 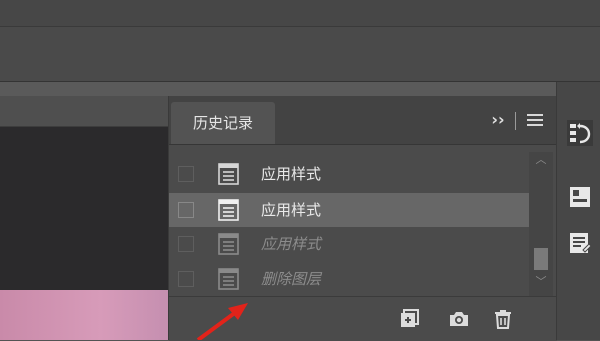 What do you see at coordinates (515, 121) in the screenshot?
I see `header-divider` at bounding box center [515, 121].